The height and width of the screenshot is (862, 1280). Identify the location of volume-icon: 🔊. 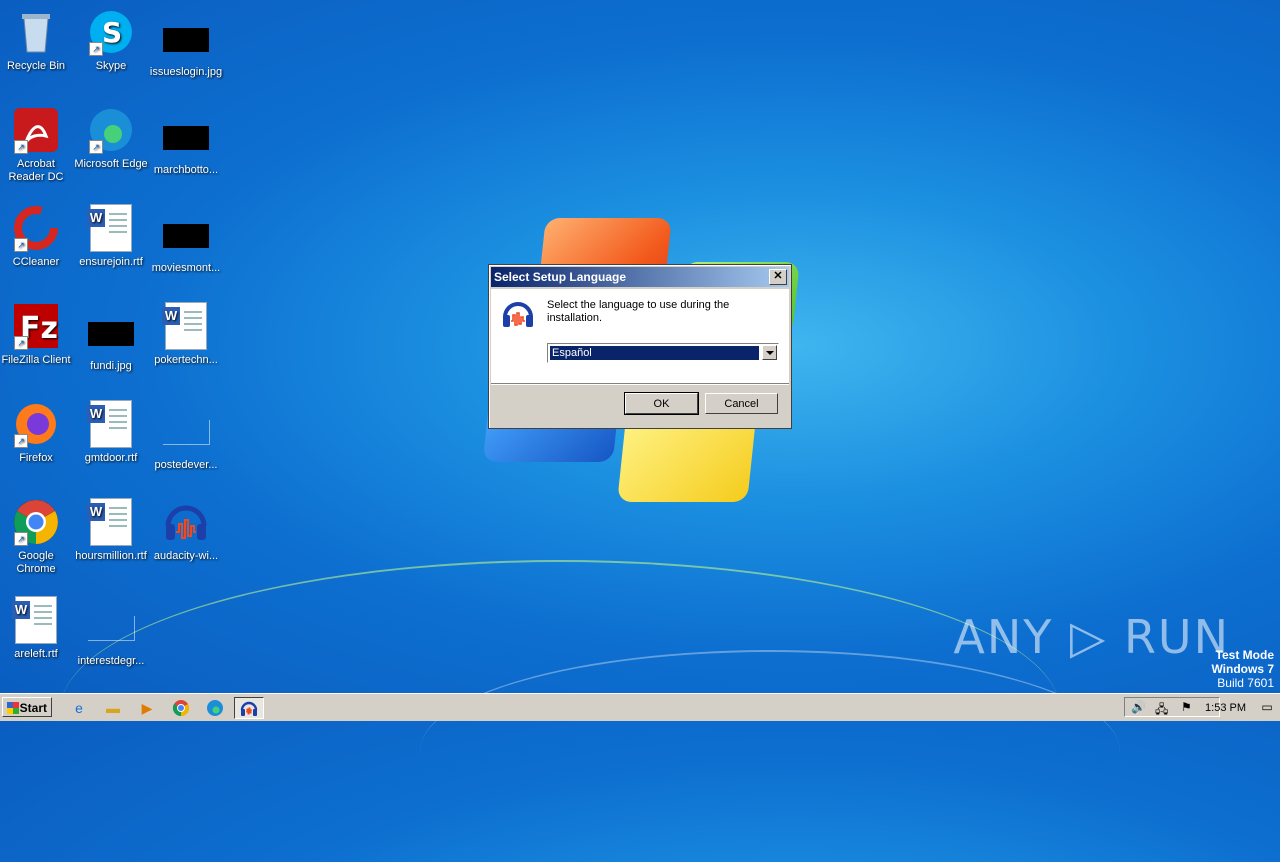
(1138, 707).